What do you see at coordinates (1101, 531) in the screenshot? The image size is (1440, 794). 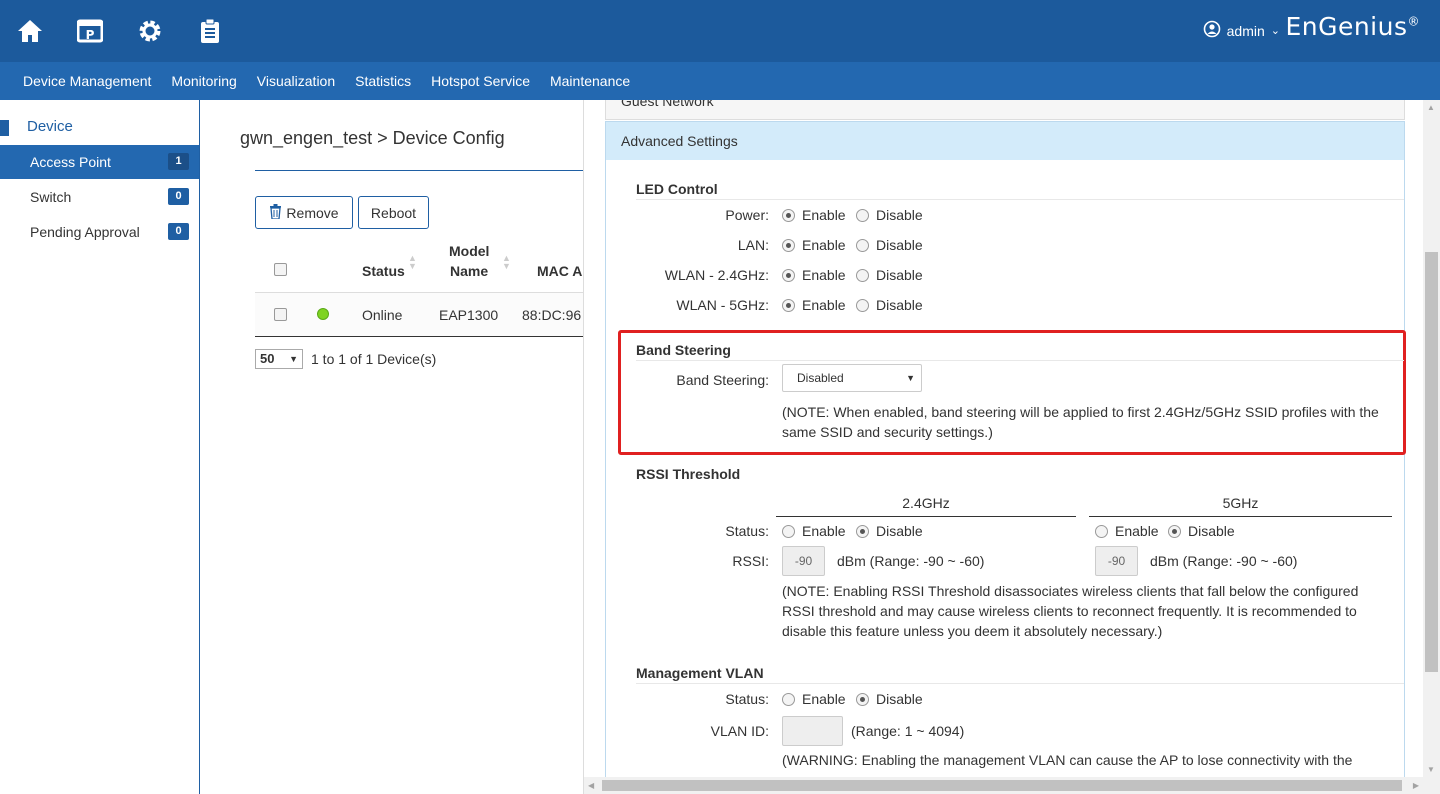 I see `rssi5-enable-radio` at bounding box center [1101, 531].